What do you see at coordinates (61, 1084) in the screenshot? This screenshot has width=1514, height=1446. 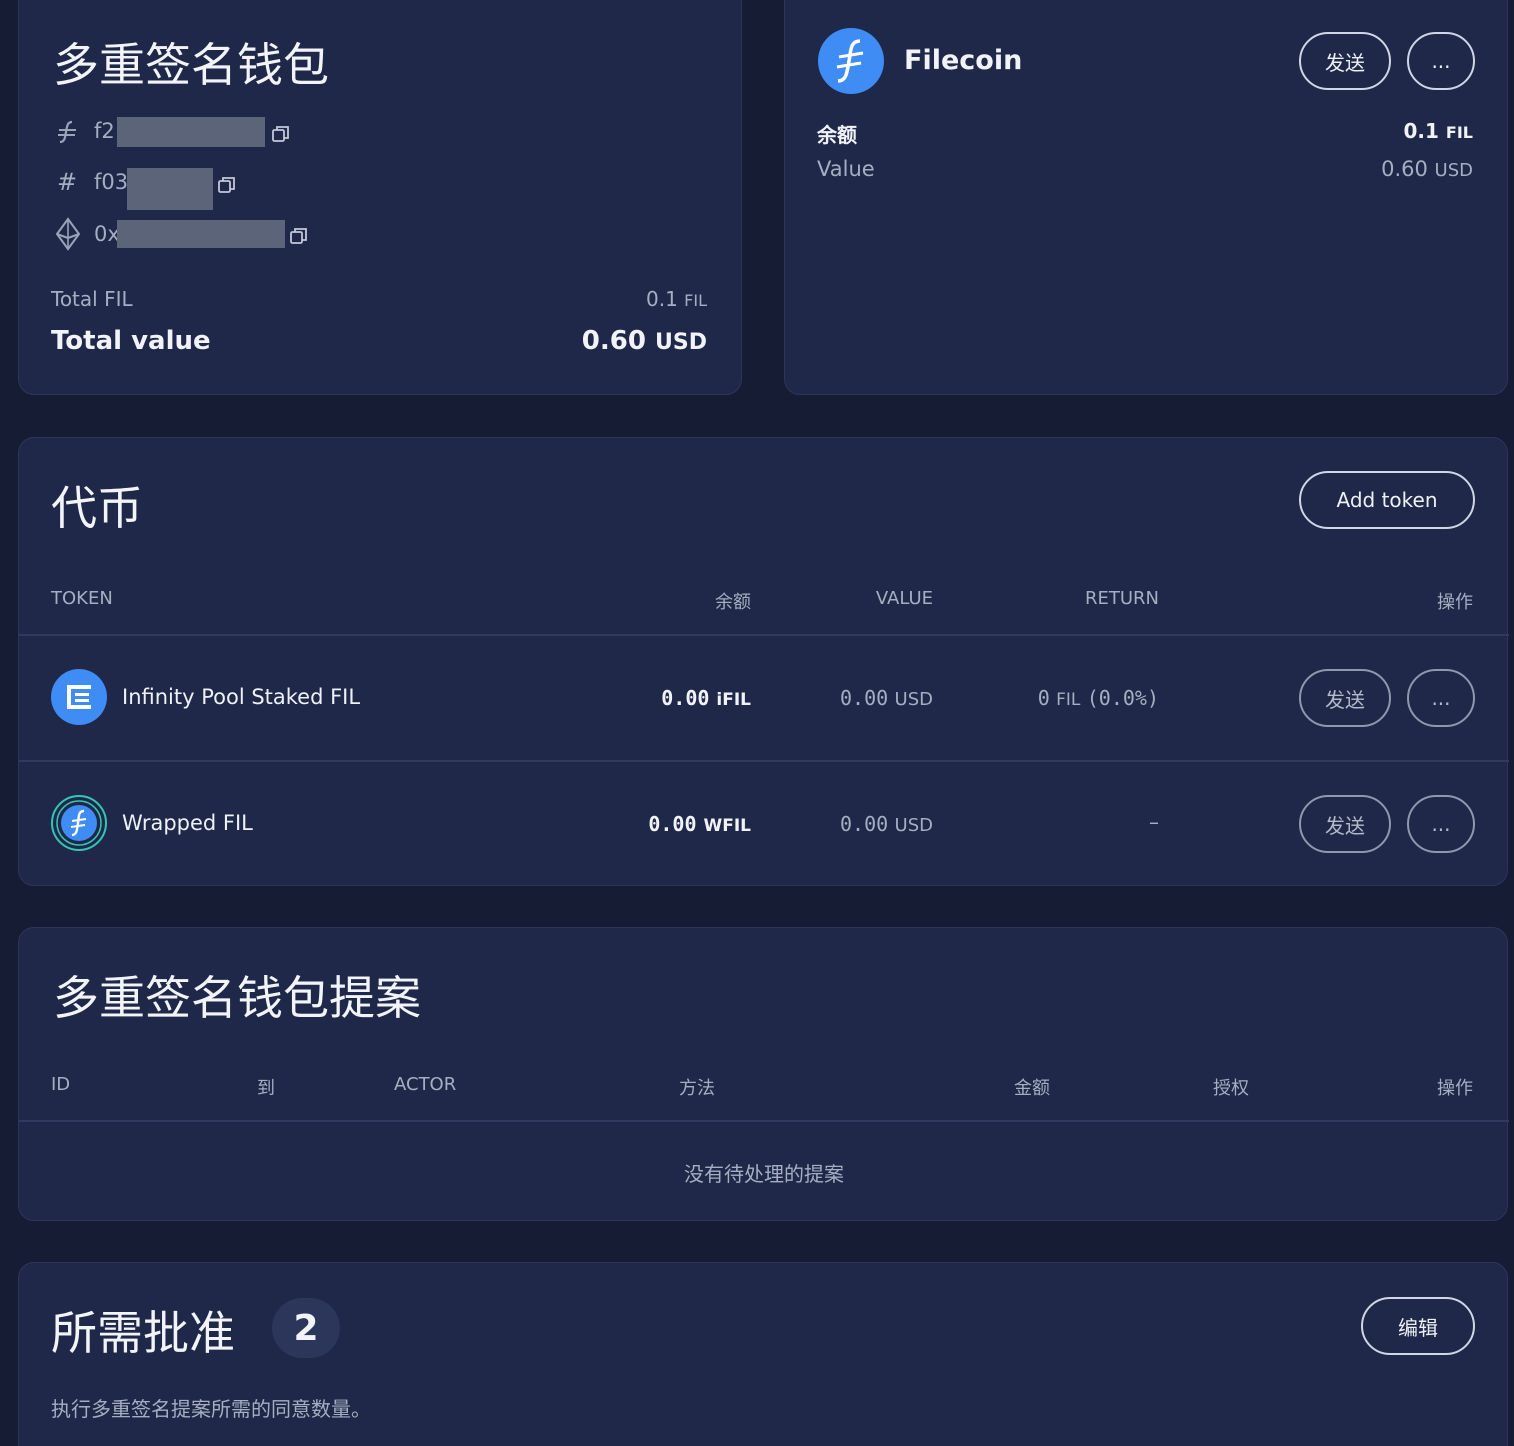 I see `col-id: ID` at bounding box center [61, 1084].